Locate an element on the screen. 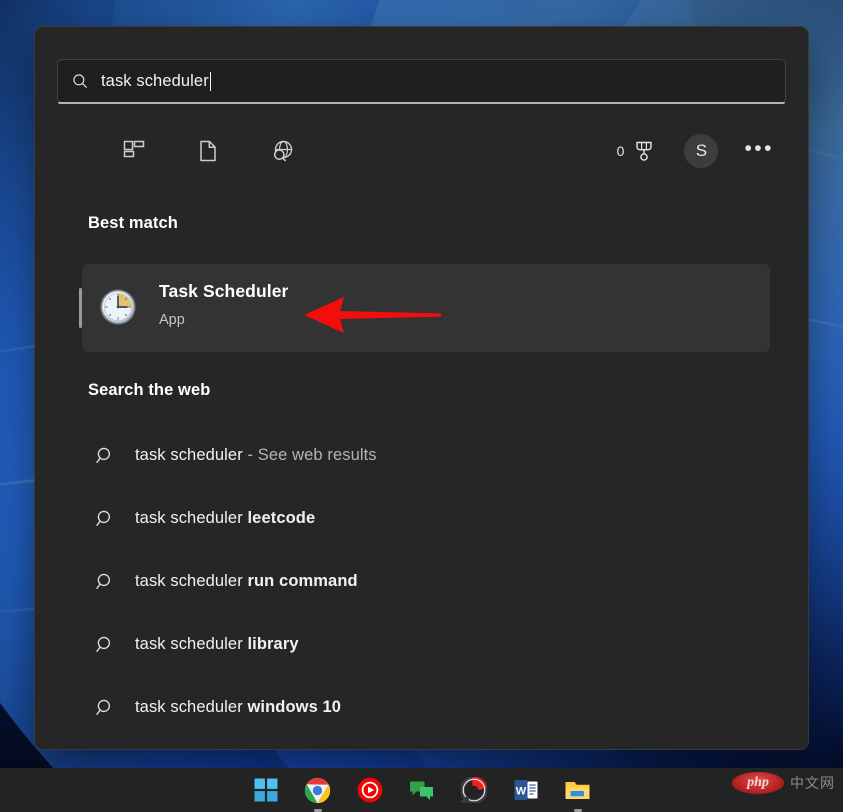 The image size is (843, 812). chat-icon is located at coordinates (422, 790).